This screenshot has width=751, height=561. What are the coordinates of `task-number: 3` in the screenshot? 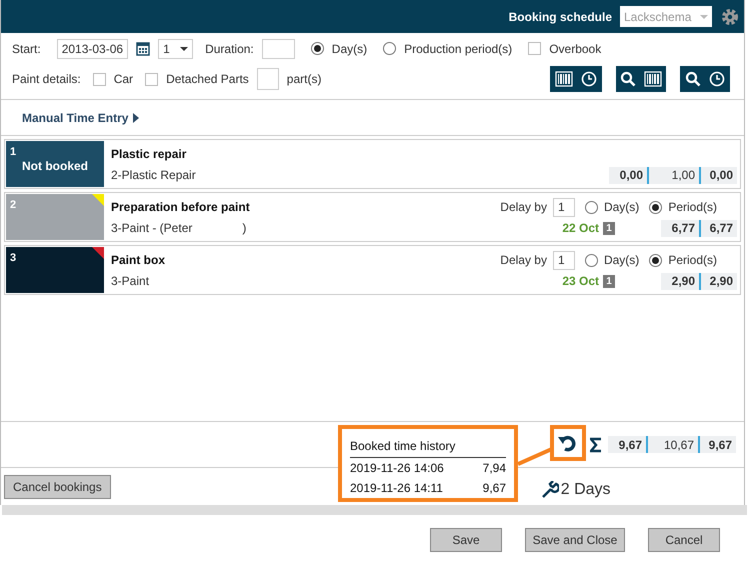 It's located at (13, 258).